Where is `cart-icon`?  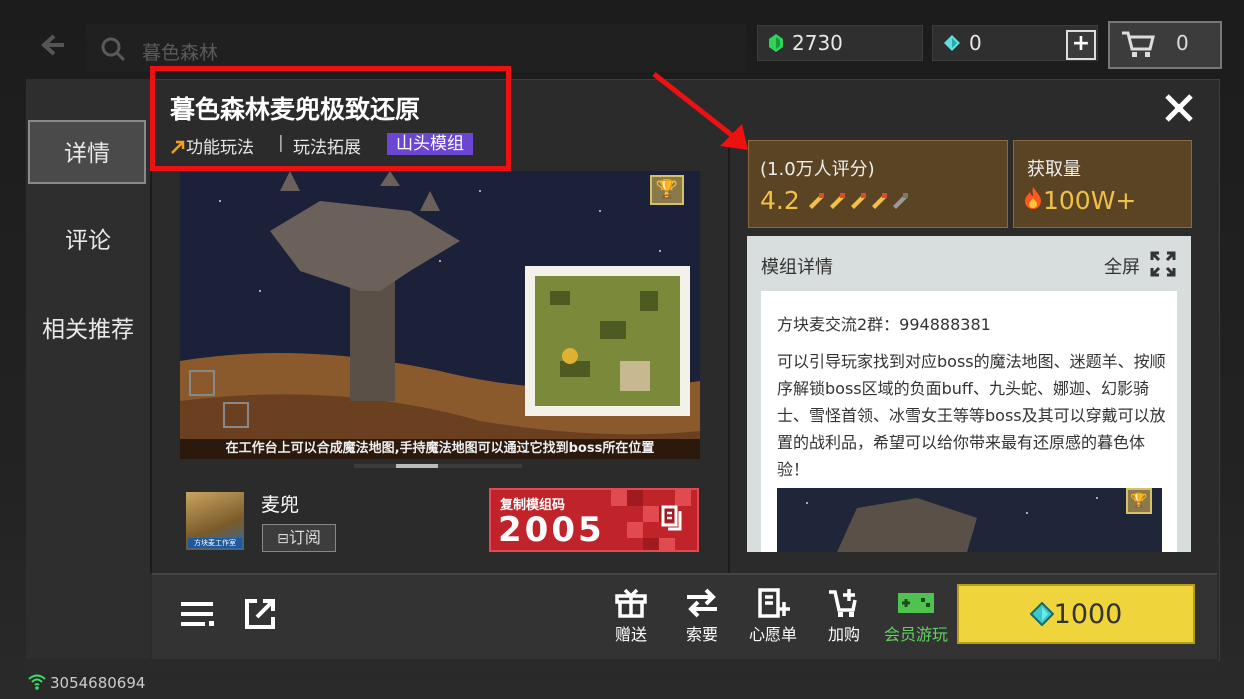 cart-icon is located at coordinates (1138, 44).